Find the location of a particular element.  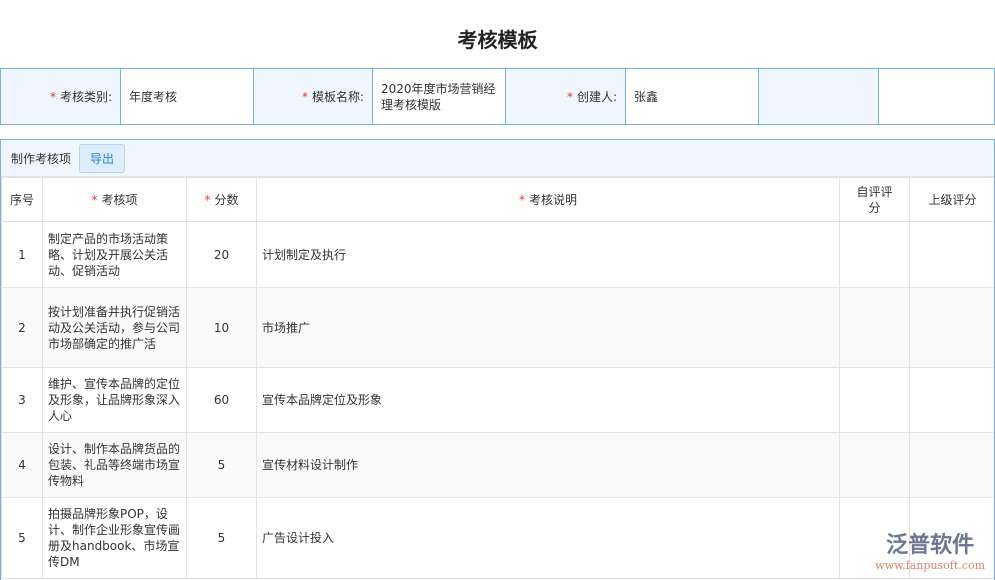

name-label-text: 模板名称: is located at coordinates (337, 96).